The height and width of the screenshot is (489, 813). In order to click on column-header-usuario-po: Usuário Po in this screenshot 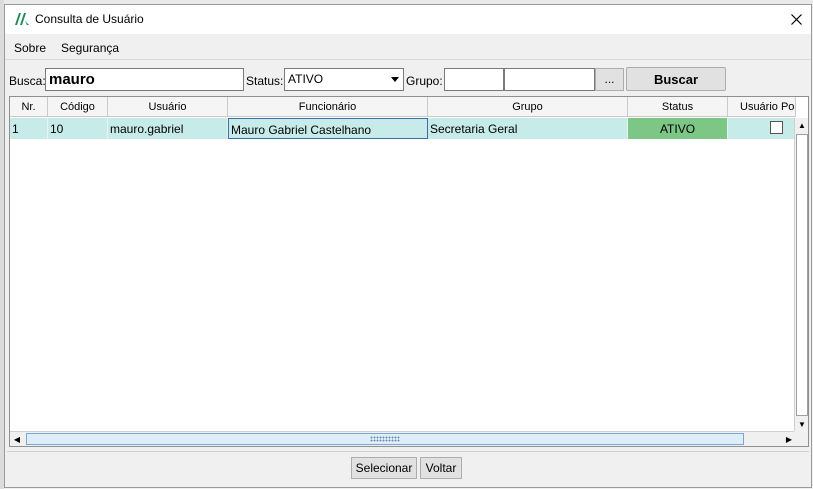, I will do `click(762, 107)`.